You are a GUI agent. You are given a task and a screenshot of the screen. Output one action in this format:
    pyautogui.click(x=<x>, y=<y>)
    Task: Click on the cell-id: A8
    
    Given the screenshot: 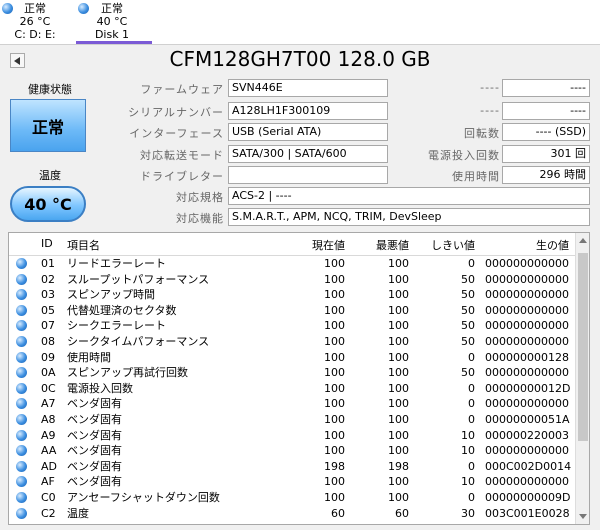 What is the action you would take?
    pyautogui.click(x=48, y=419)
    